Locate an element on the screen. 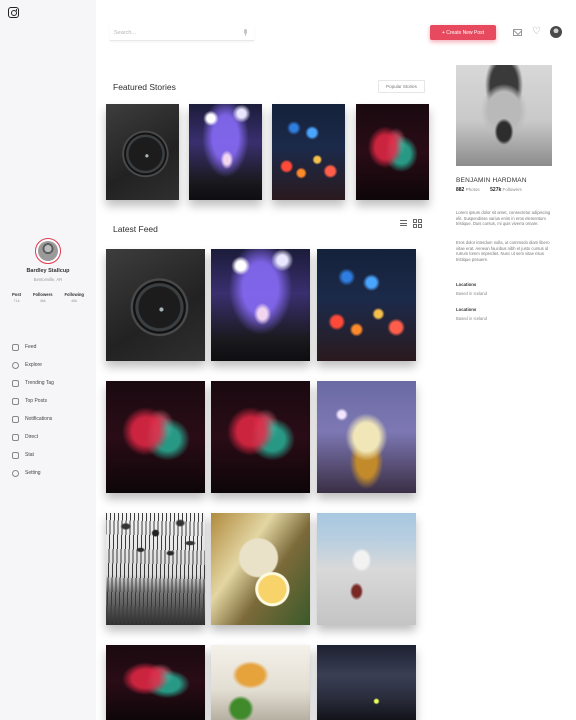 This screenshot has height=720, width=576. create-new-post-button: + Create New Post is located at coordinates (463, 32).